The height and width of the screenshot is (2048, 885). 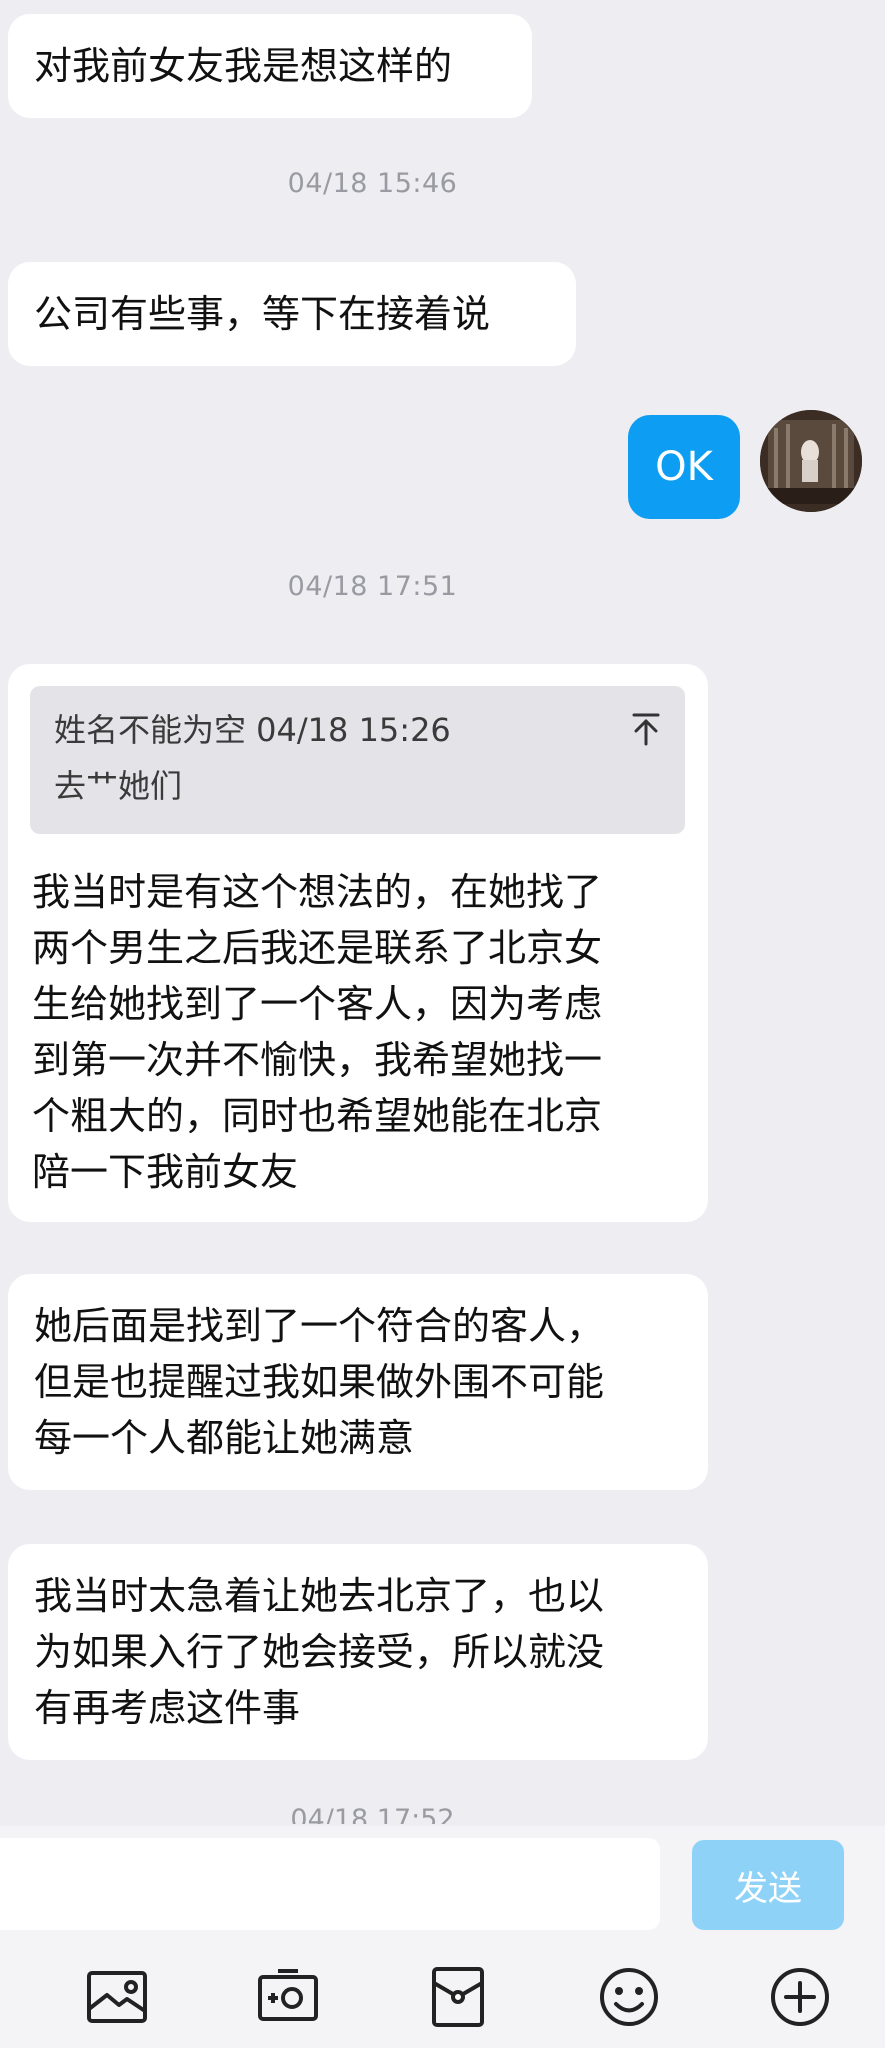 What do you see at coordinates (117, 1997) in the screenshot?
I see `image-icon` at bounding box center [117, 1997].